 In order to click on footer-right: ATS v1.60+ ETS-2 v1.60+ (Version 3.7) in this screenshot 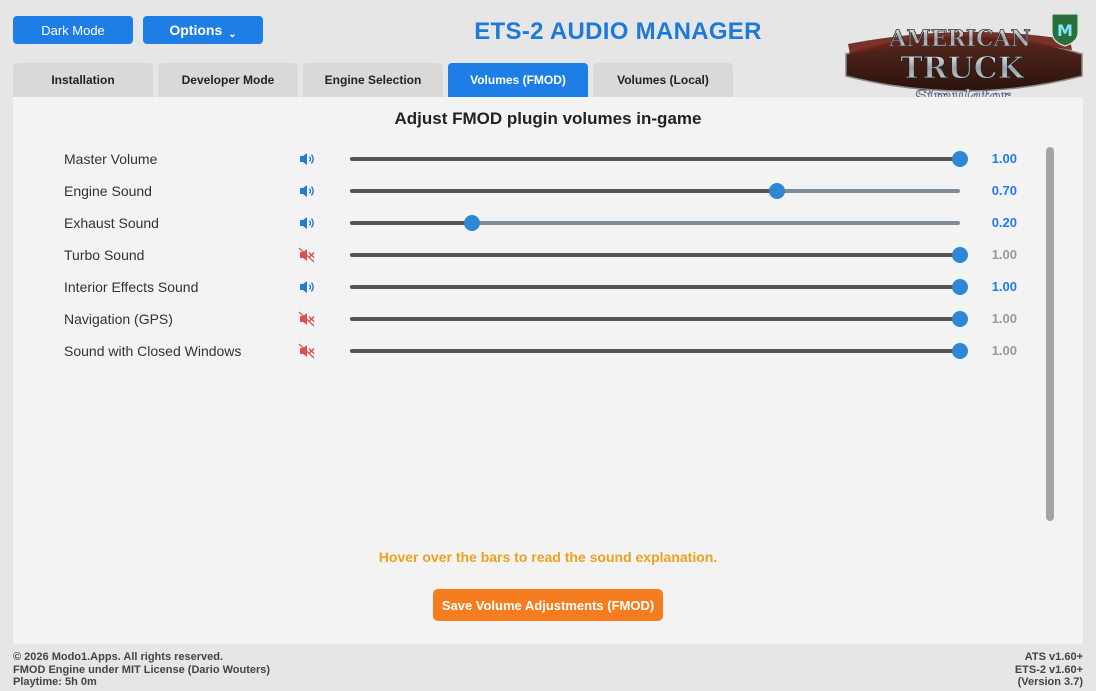, I will do `click(1049, 670)`.